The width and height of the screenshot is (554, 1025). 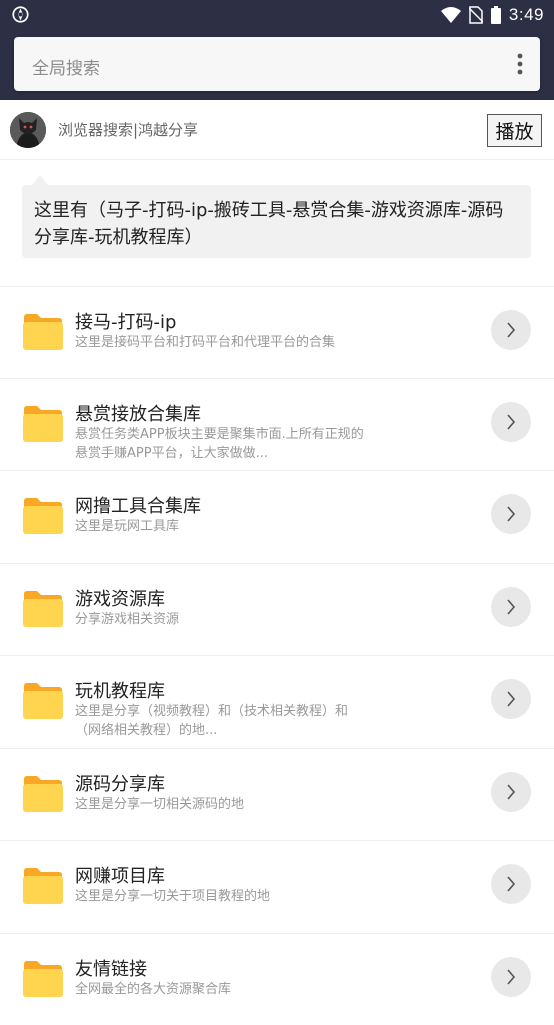 What do you see at coordinates (277, 130) in the screenshot?
I see `channel-header: 浏览器搜索|鸿越分享 播放` at bounding box center [277, 130].